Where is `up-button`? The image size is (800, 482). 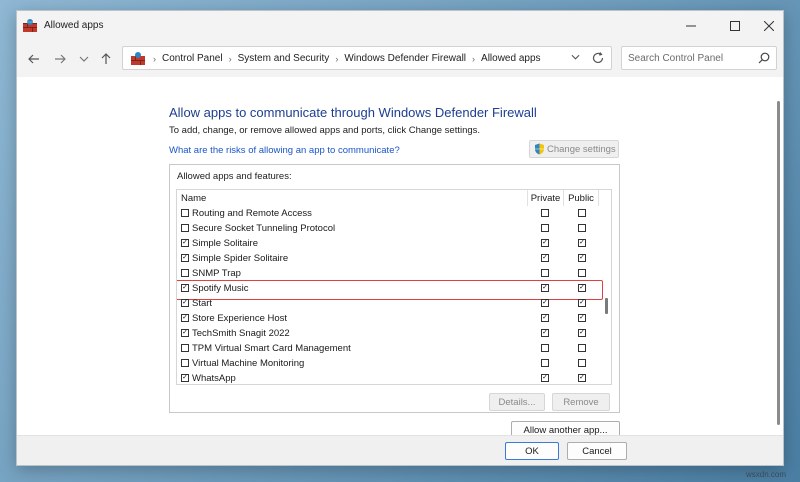
up-button is located at coordinates (106, 59).